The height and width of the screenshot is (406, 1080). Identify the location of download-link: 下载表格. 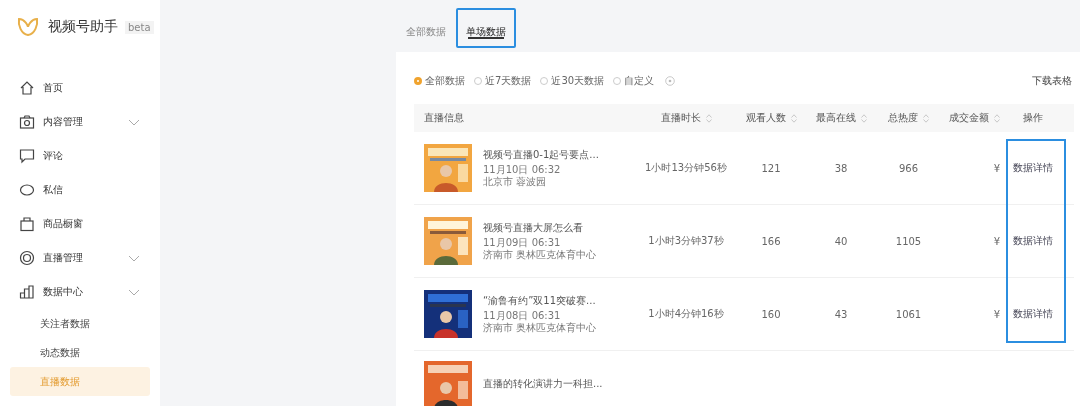
(1052, 81).